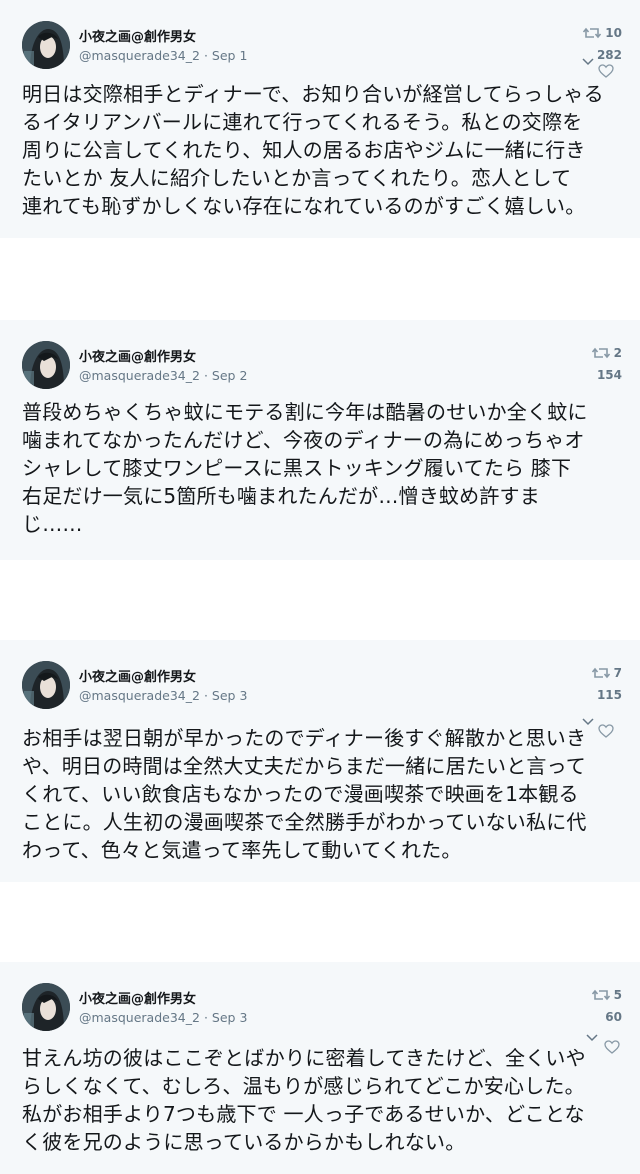 Image resolution: width=640 pixels, height=1174 pixels. What do you see at coordinates (609, 375) in the screenshot?
I see `like-count: 154` at bounding box center [609, 375].